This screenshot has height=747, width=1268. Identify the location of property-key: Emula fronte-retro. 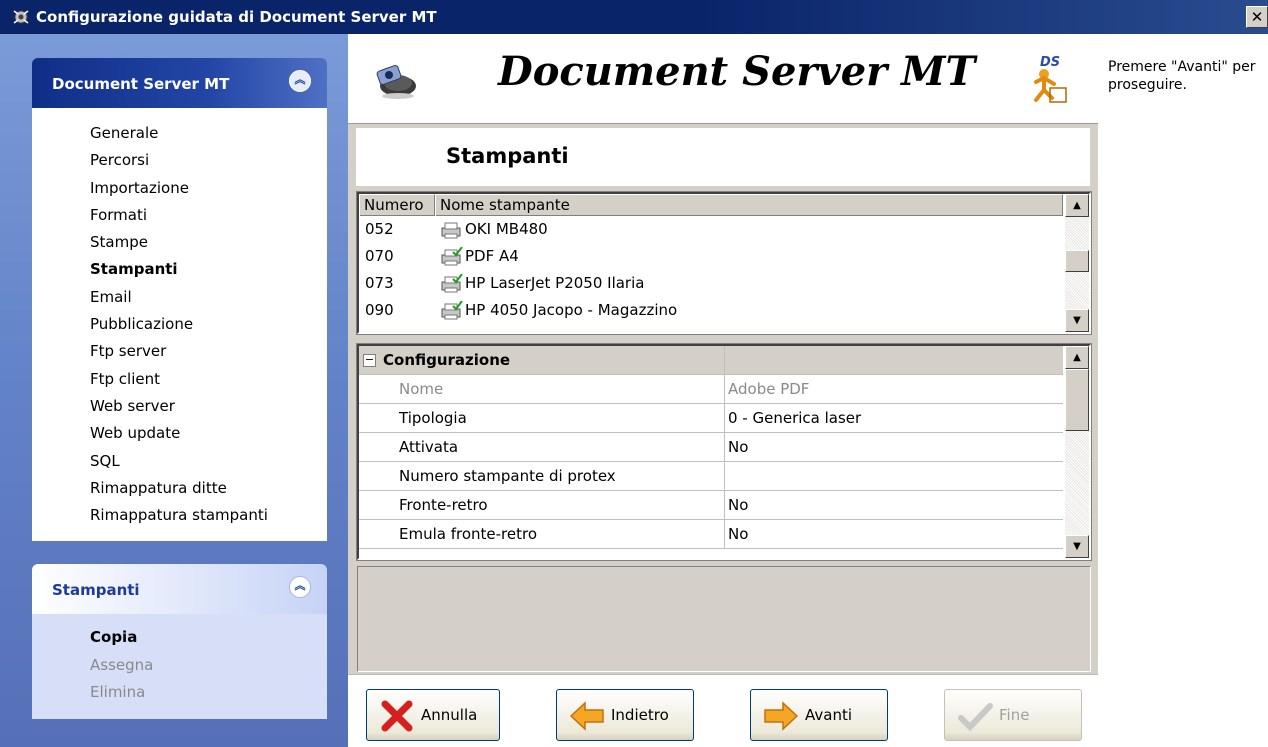
(542, 534).